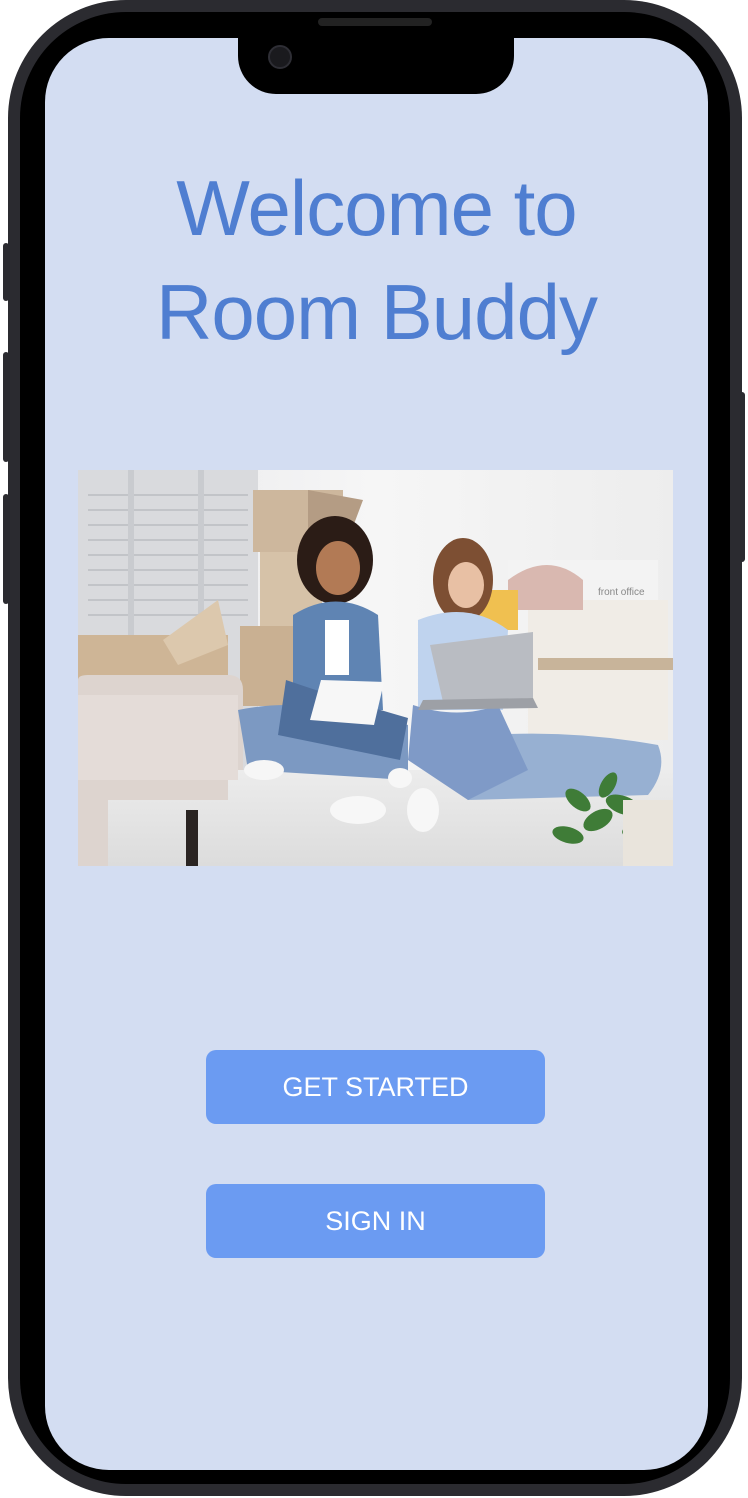 This screenshot has height=1498, width=748. What do you see at coordinates (6, 272) in the screenshot?
I see `silent-switch` at bounding box center [6, 272].